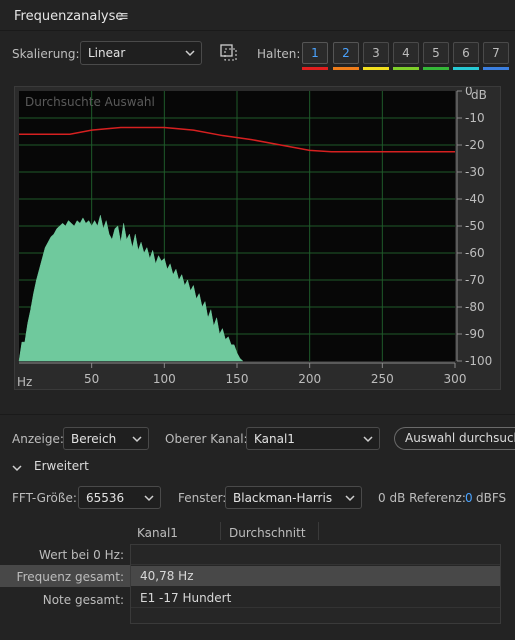 Image resolution: width=515 pixels, height=640 pixels. What do you see at coordinates (94, 438) in the screenshot?
I see `display-value: Bereich` at bounding box center [94, 438].